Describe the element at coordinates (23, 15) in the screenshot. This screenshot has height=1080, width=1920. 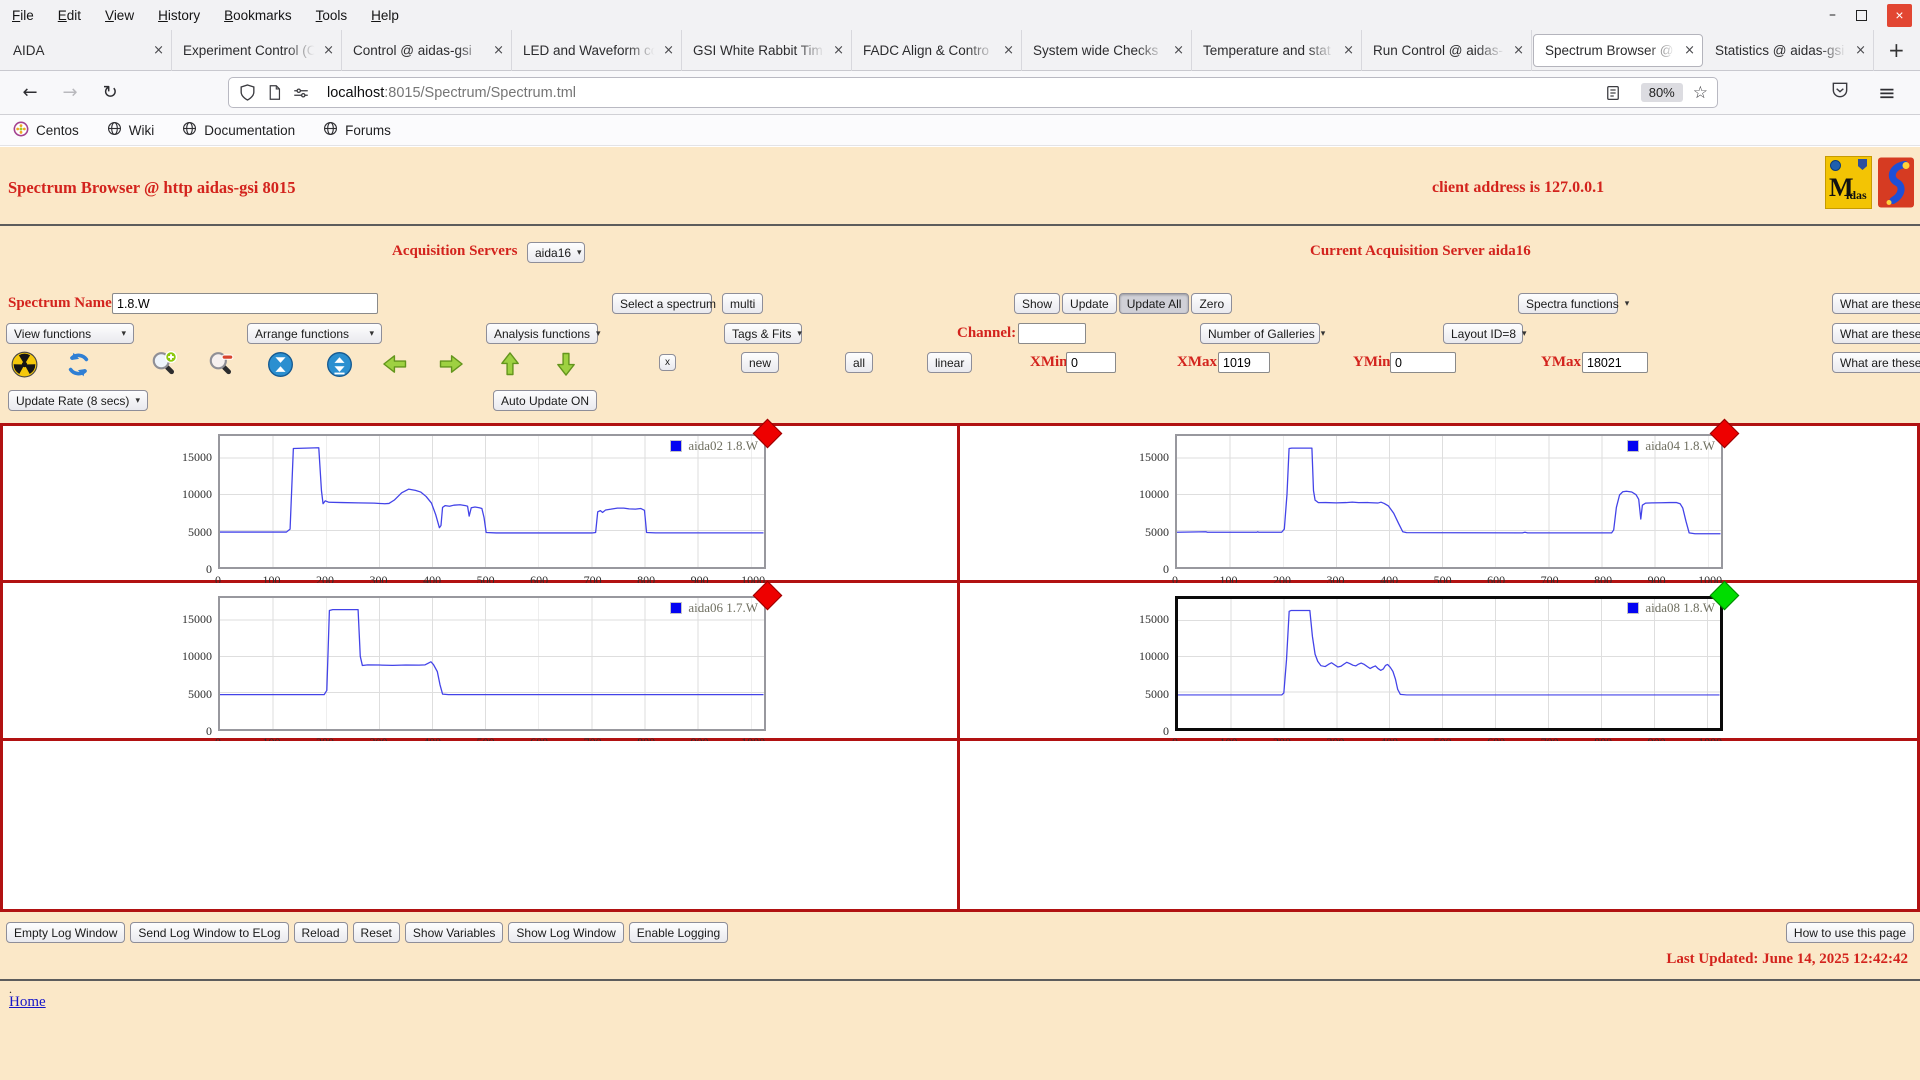
I see `menu-file: File` at that location.